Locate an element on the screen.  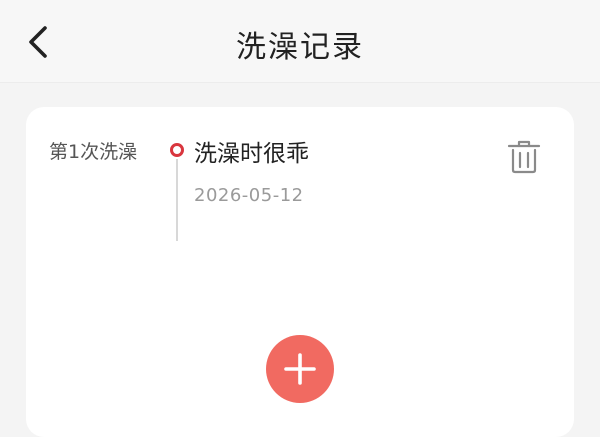
add-record-button is located at coordinates (300, 369).